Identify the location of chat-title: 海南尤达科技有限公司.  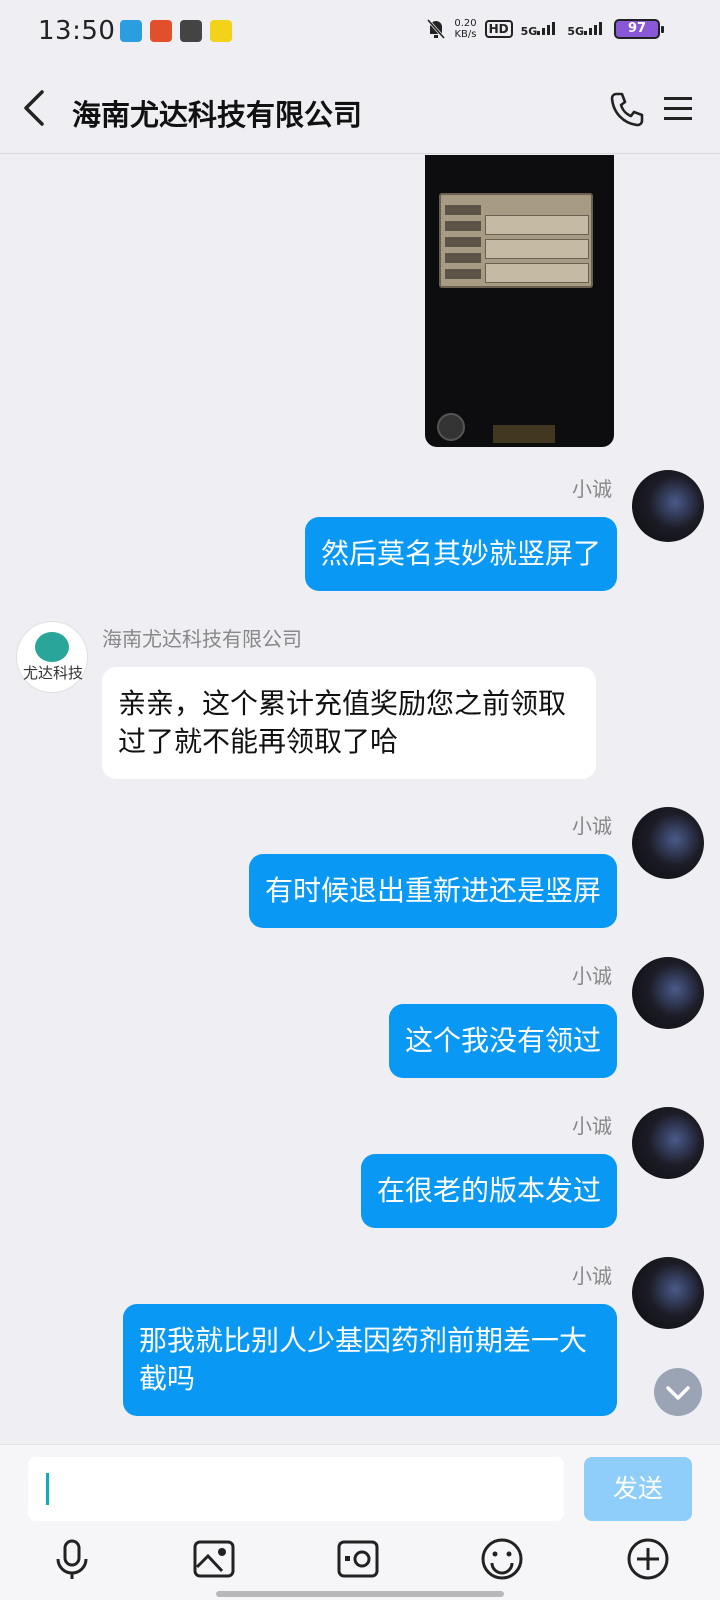
(217, 115).